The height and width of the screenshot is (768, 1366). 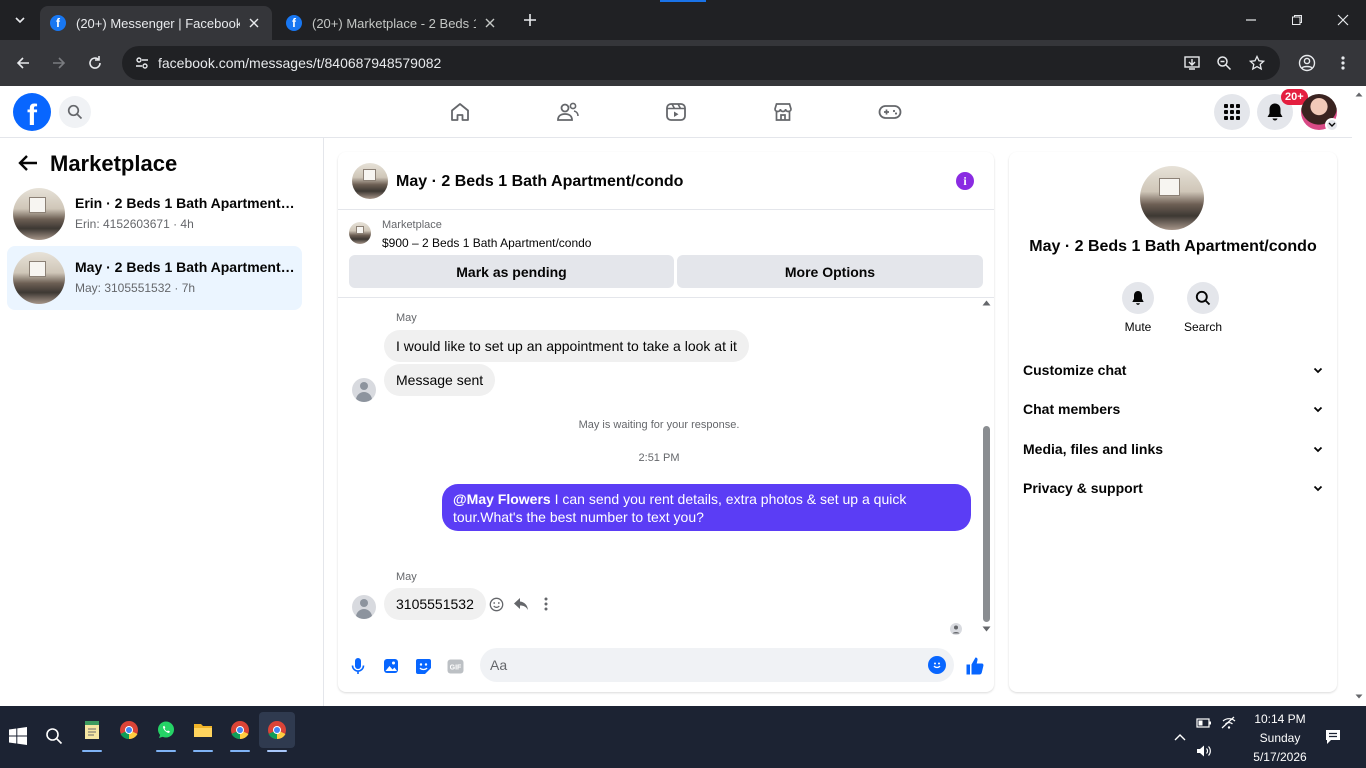 I want to click on file-explorer-icon, so click(x=203, y=730).